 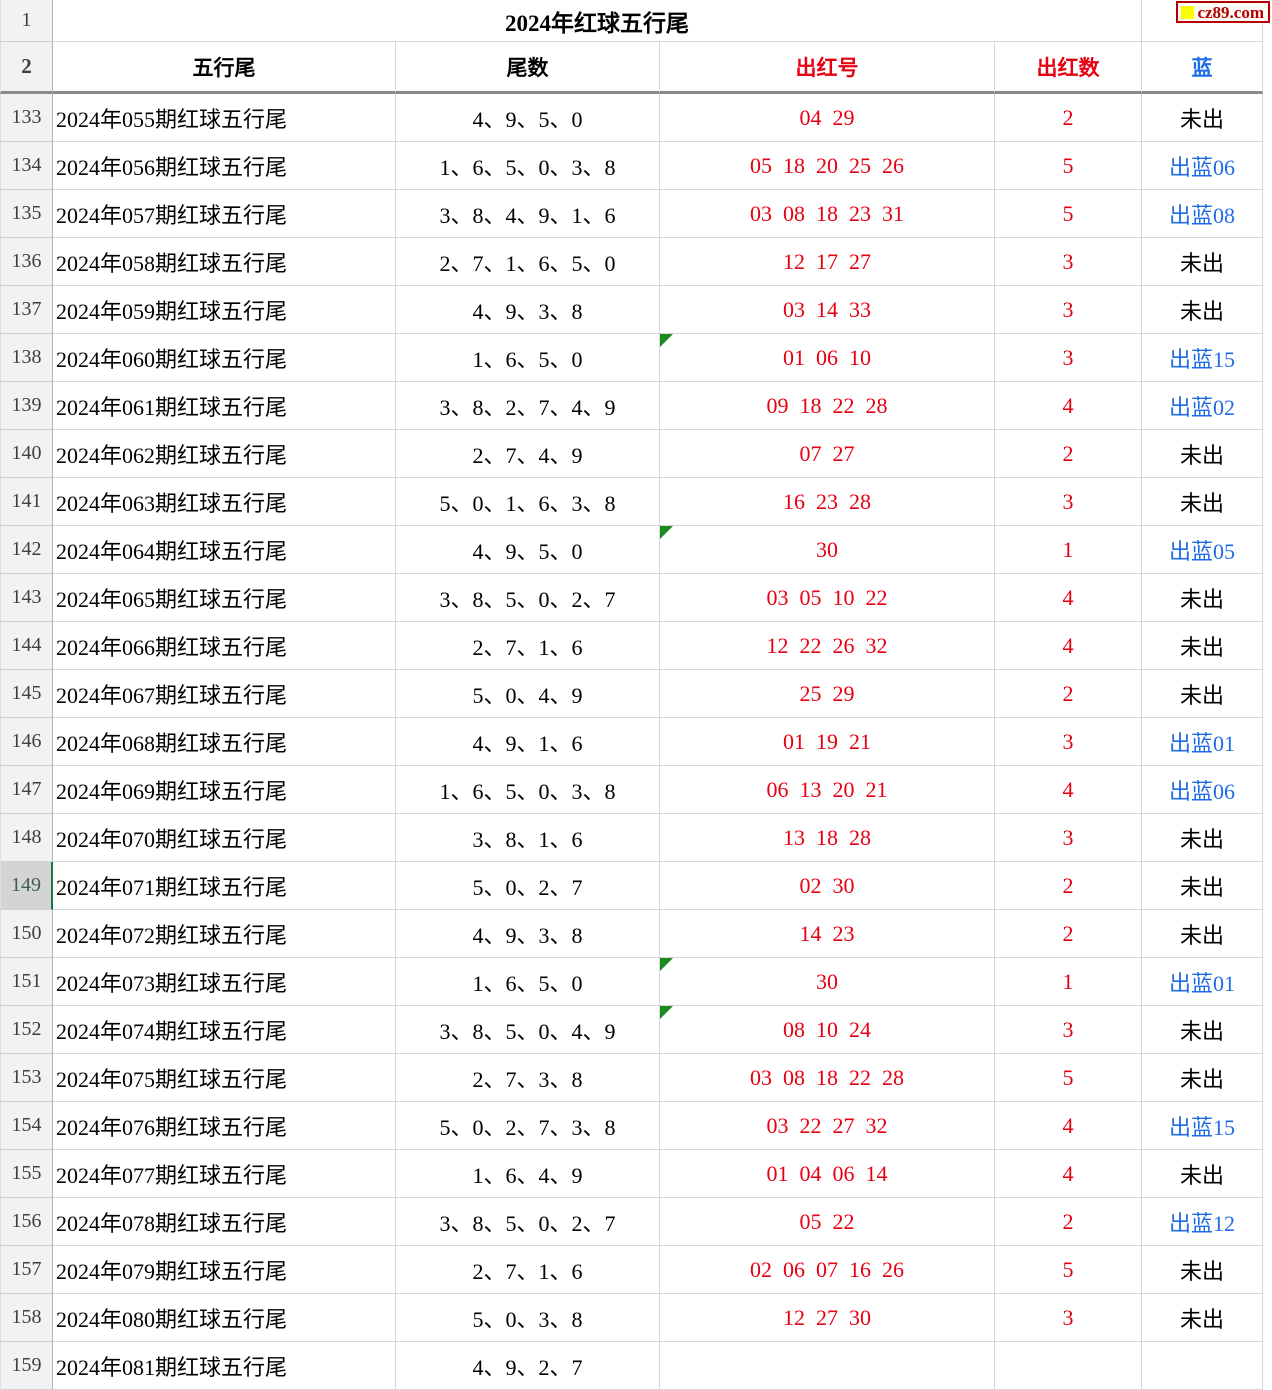 What do you see at coordinates (1202, 1222) in the screenshot?
I see `blue-result-cell: 出蓝12` at bounding box center [1202, 1222].